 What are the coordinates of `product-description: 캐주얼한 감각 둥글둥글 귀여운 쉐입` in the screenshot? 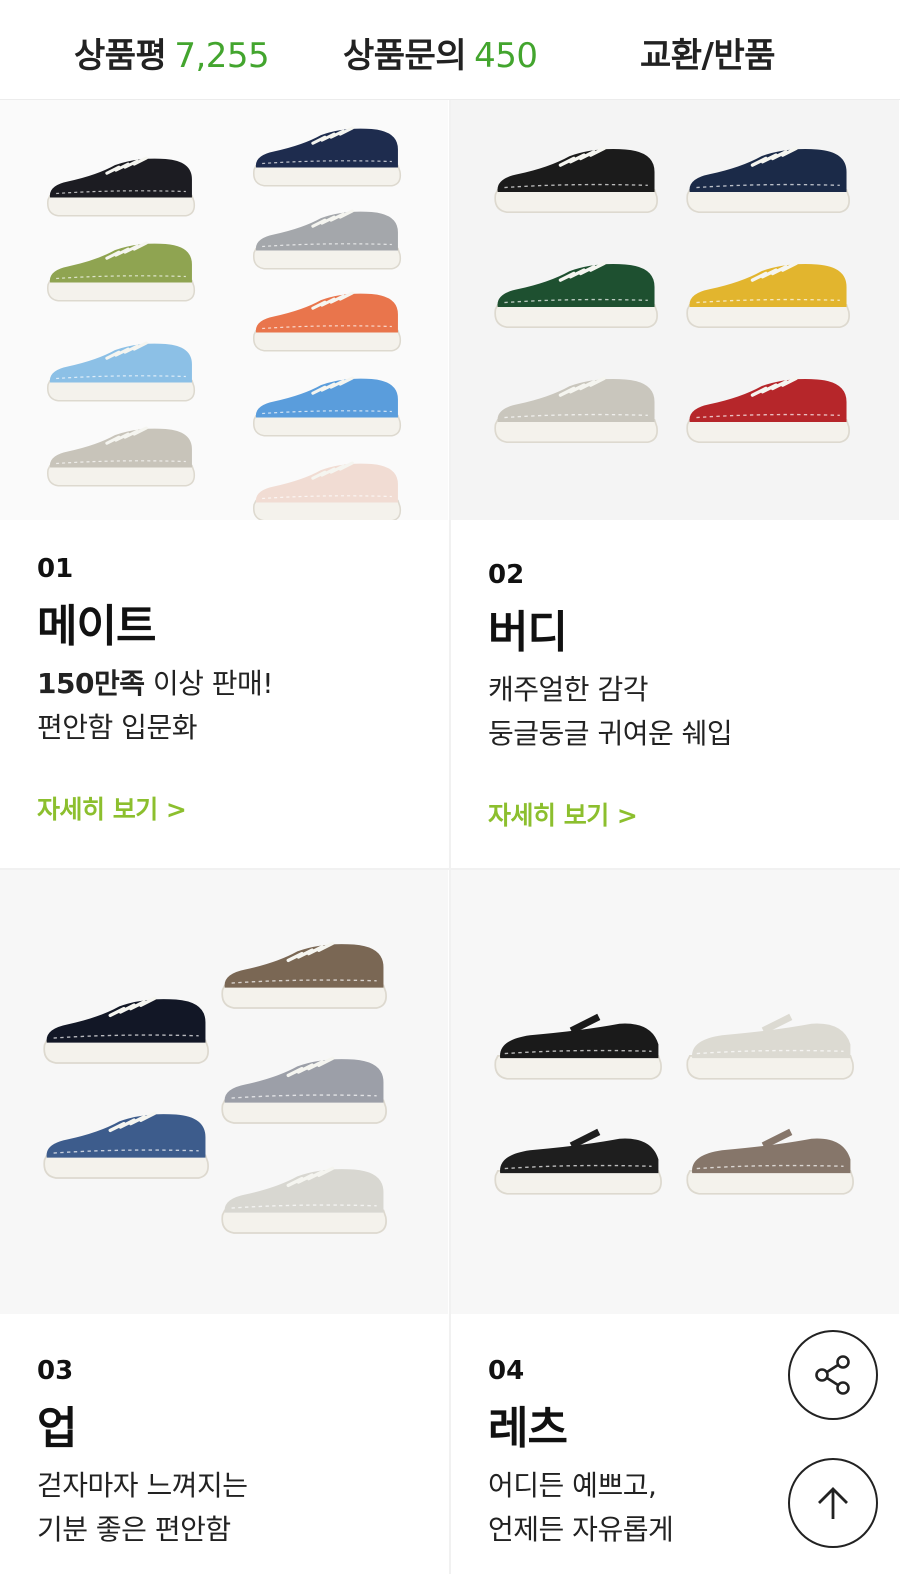 It's located at (610, 712).